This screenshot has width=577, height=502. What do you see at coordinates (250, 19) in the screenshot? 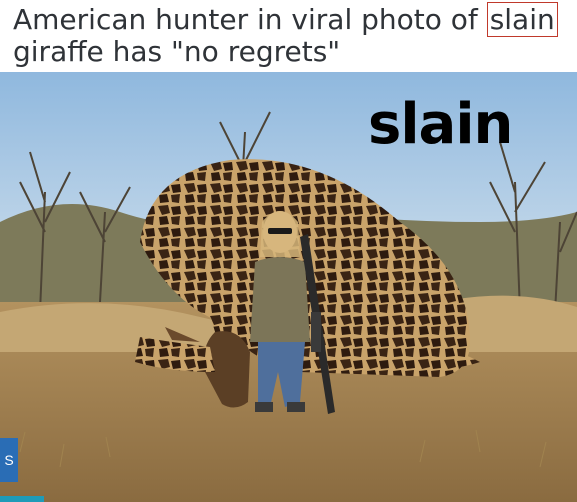
I see `headline-text-before: American hunter in viral photo of` at bounding box center [250, 19].